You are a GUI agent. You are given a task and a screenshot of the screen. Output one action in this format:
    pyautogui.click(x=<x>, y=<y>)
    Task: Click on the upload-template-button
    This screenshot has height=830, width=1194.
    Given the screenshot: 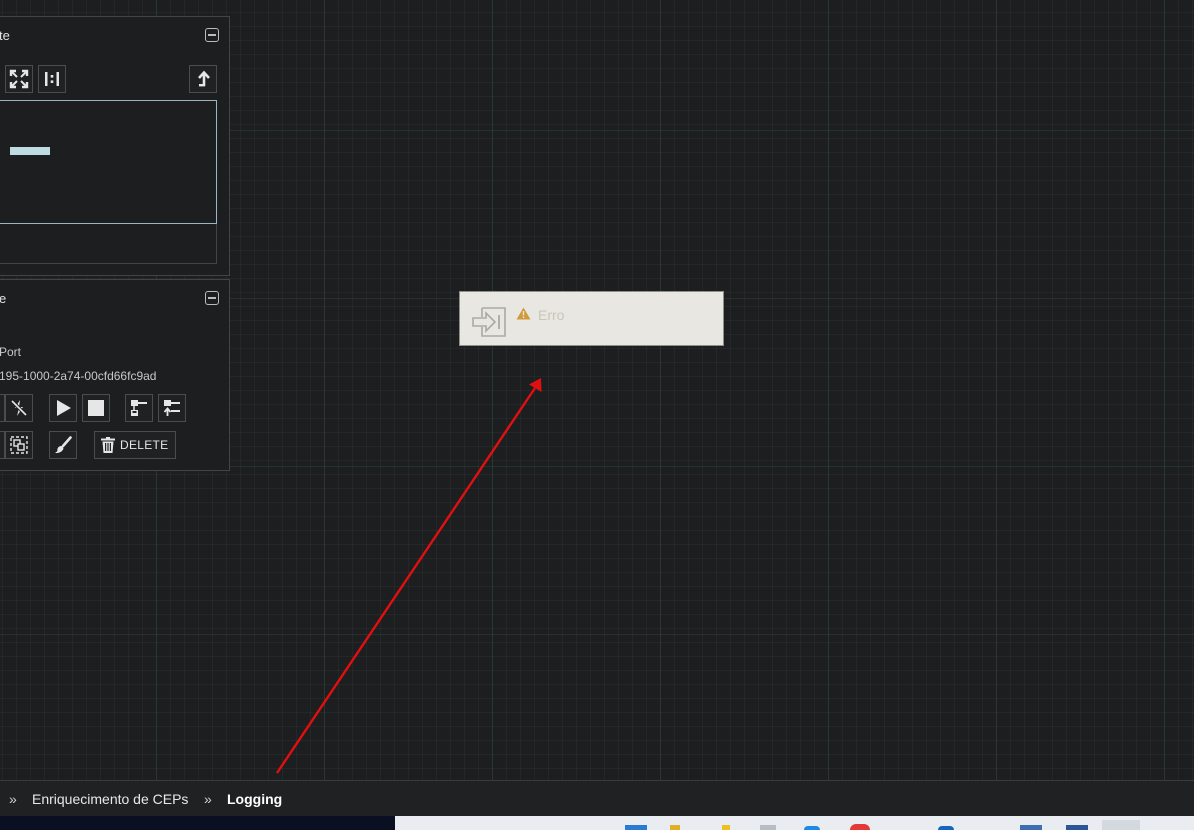 What is the action you would take?
    pyautogui.click(x=172, y=408)
    